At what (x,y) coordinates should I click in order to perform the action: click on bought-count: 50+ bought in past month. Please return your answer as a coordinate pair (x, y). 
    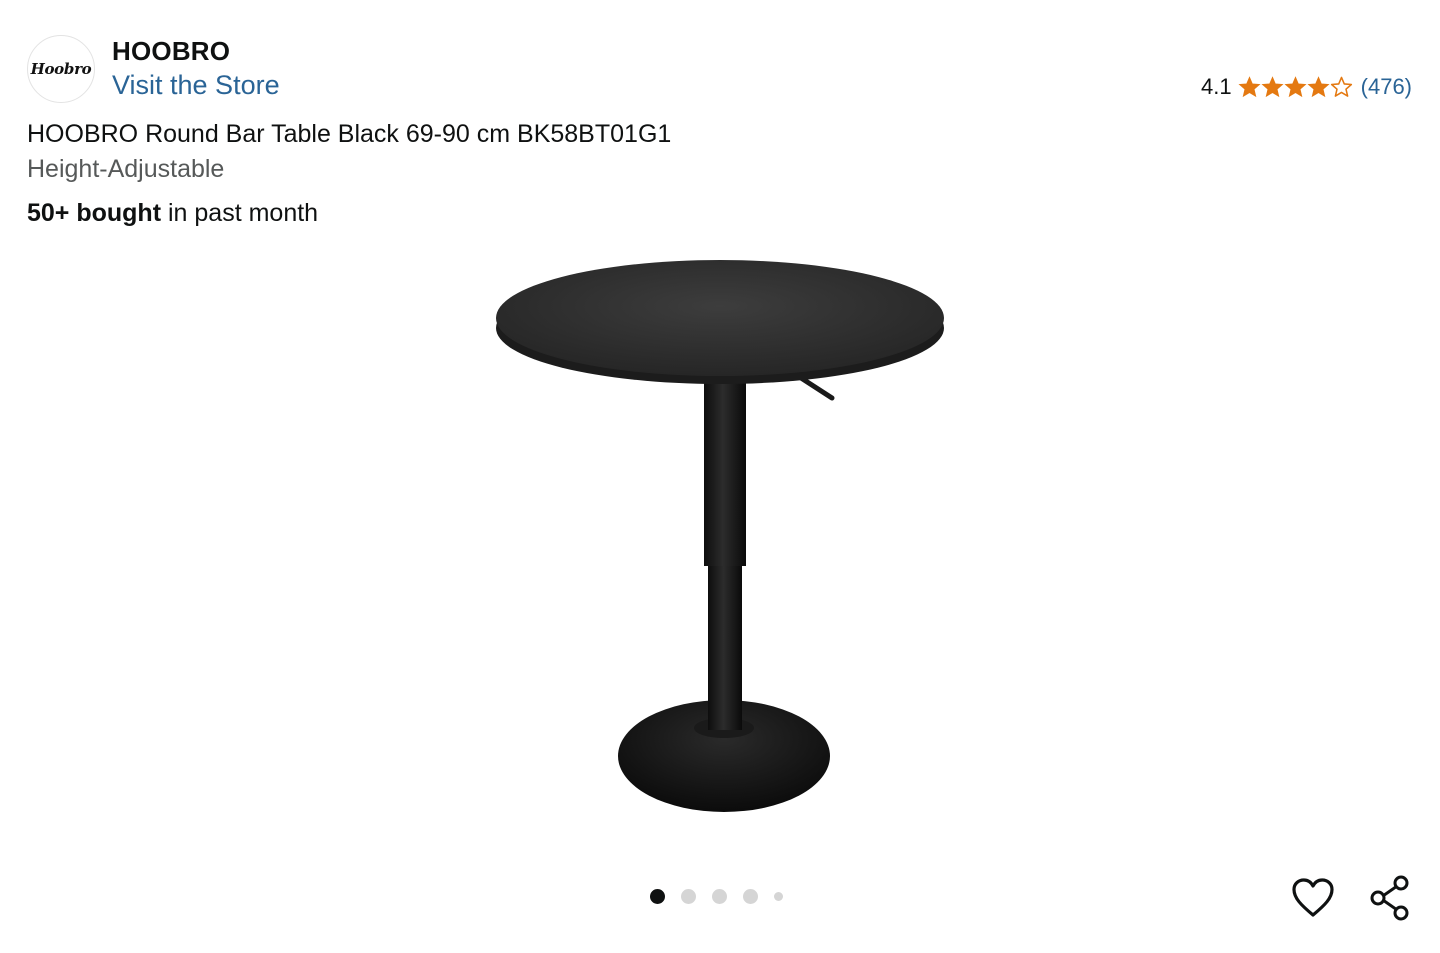
    Looking at the image, I should click on (172, 213).